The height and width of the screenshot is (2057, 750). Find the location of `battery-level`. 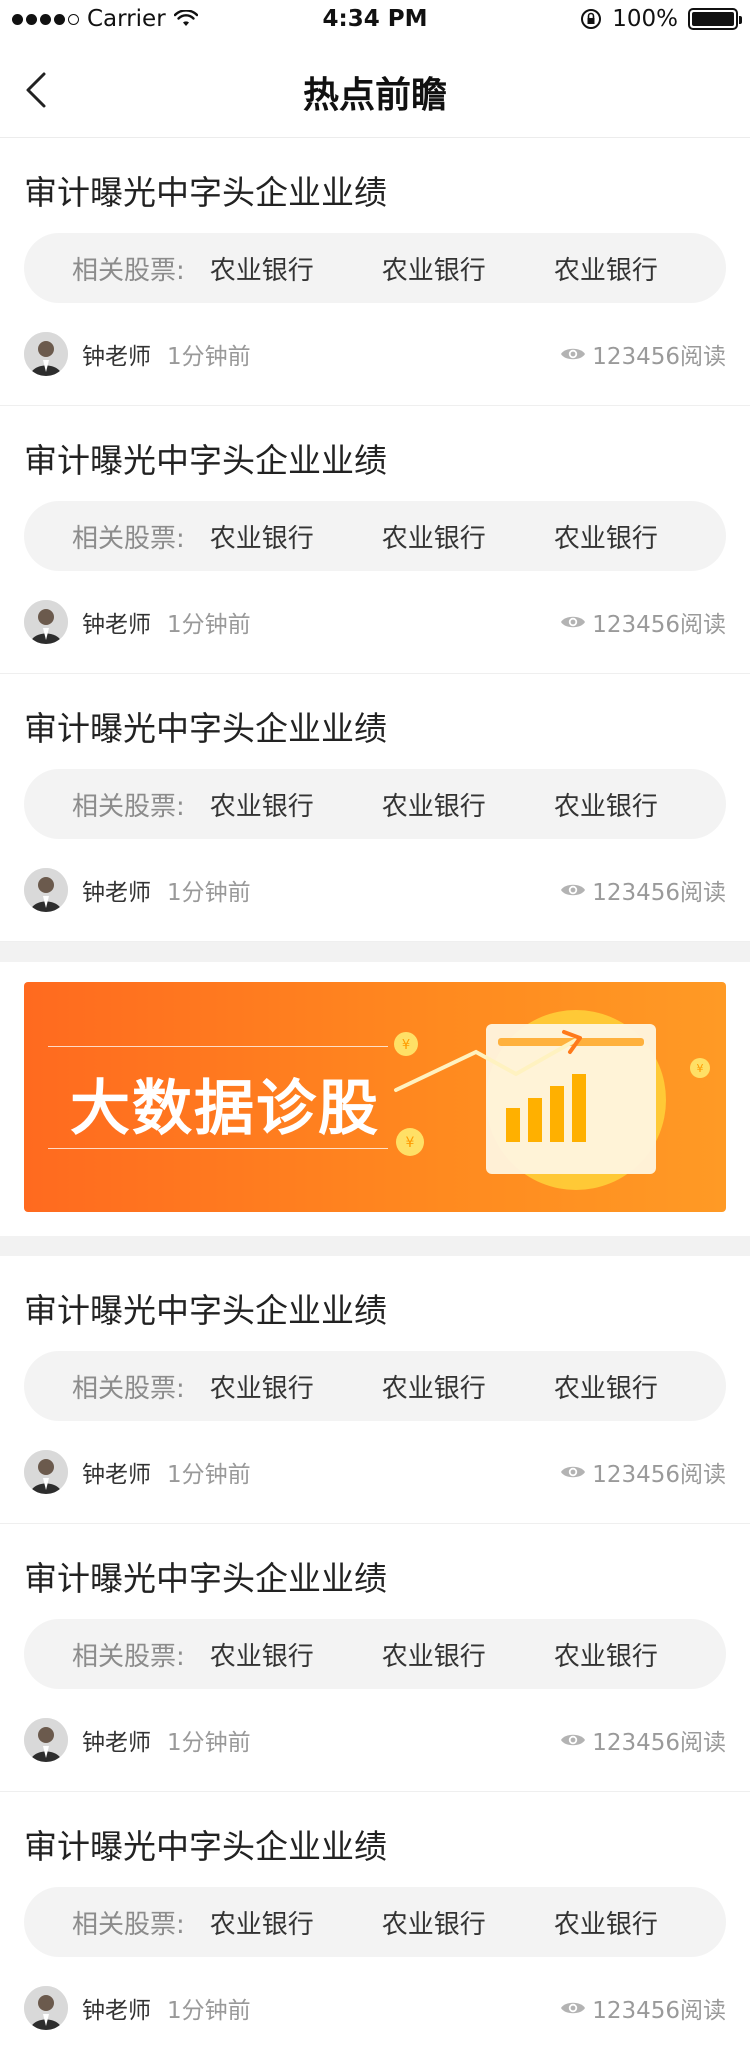

battery-level is located at coordinates (713, 19).